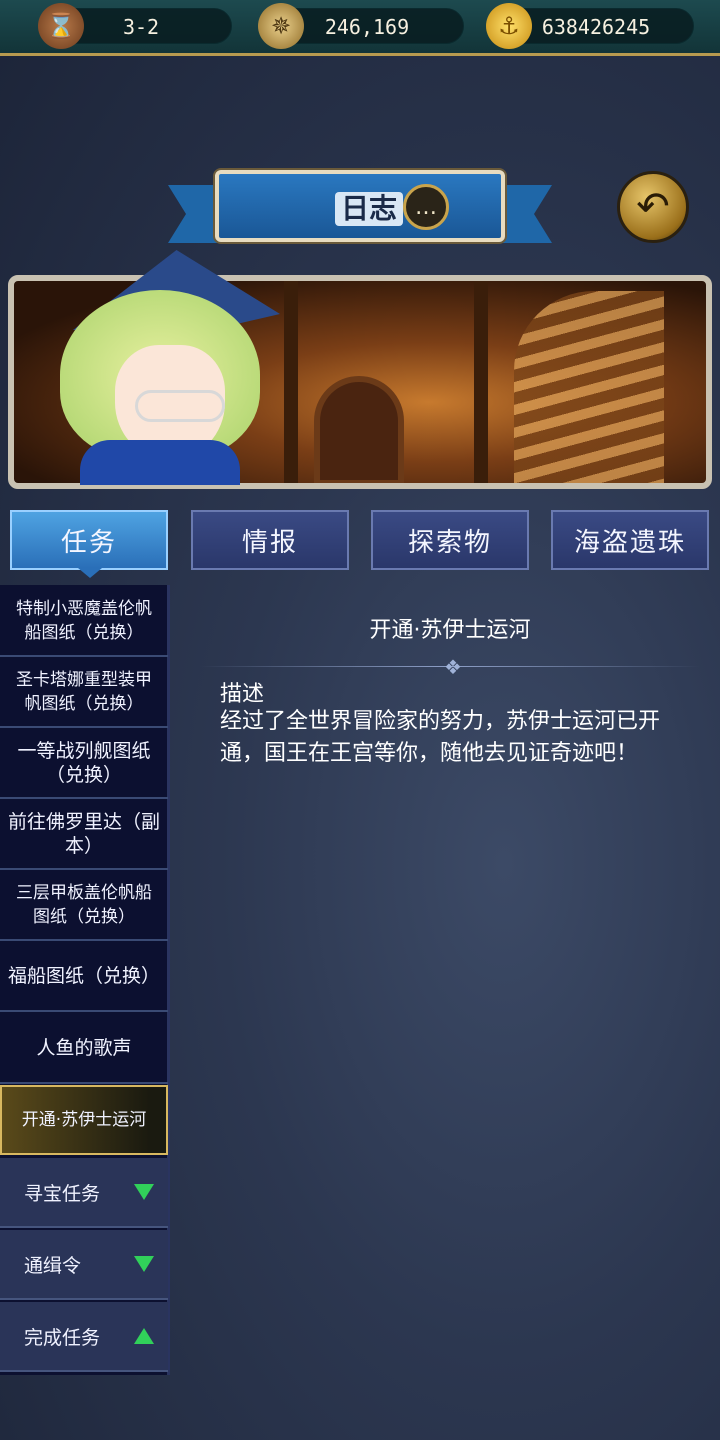 This screenshot has height=1440, width=720. I want to click on collapse-arrow-icon, so click(144, 1336).